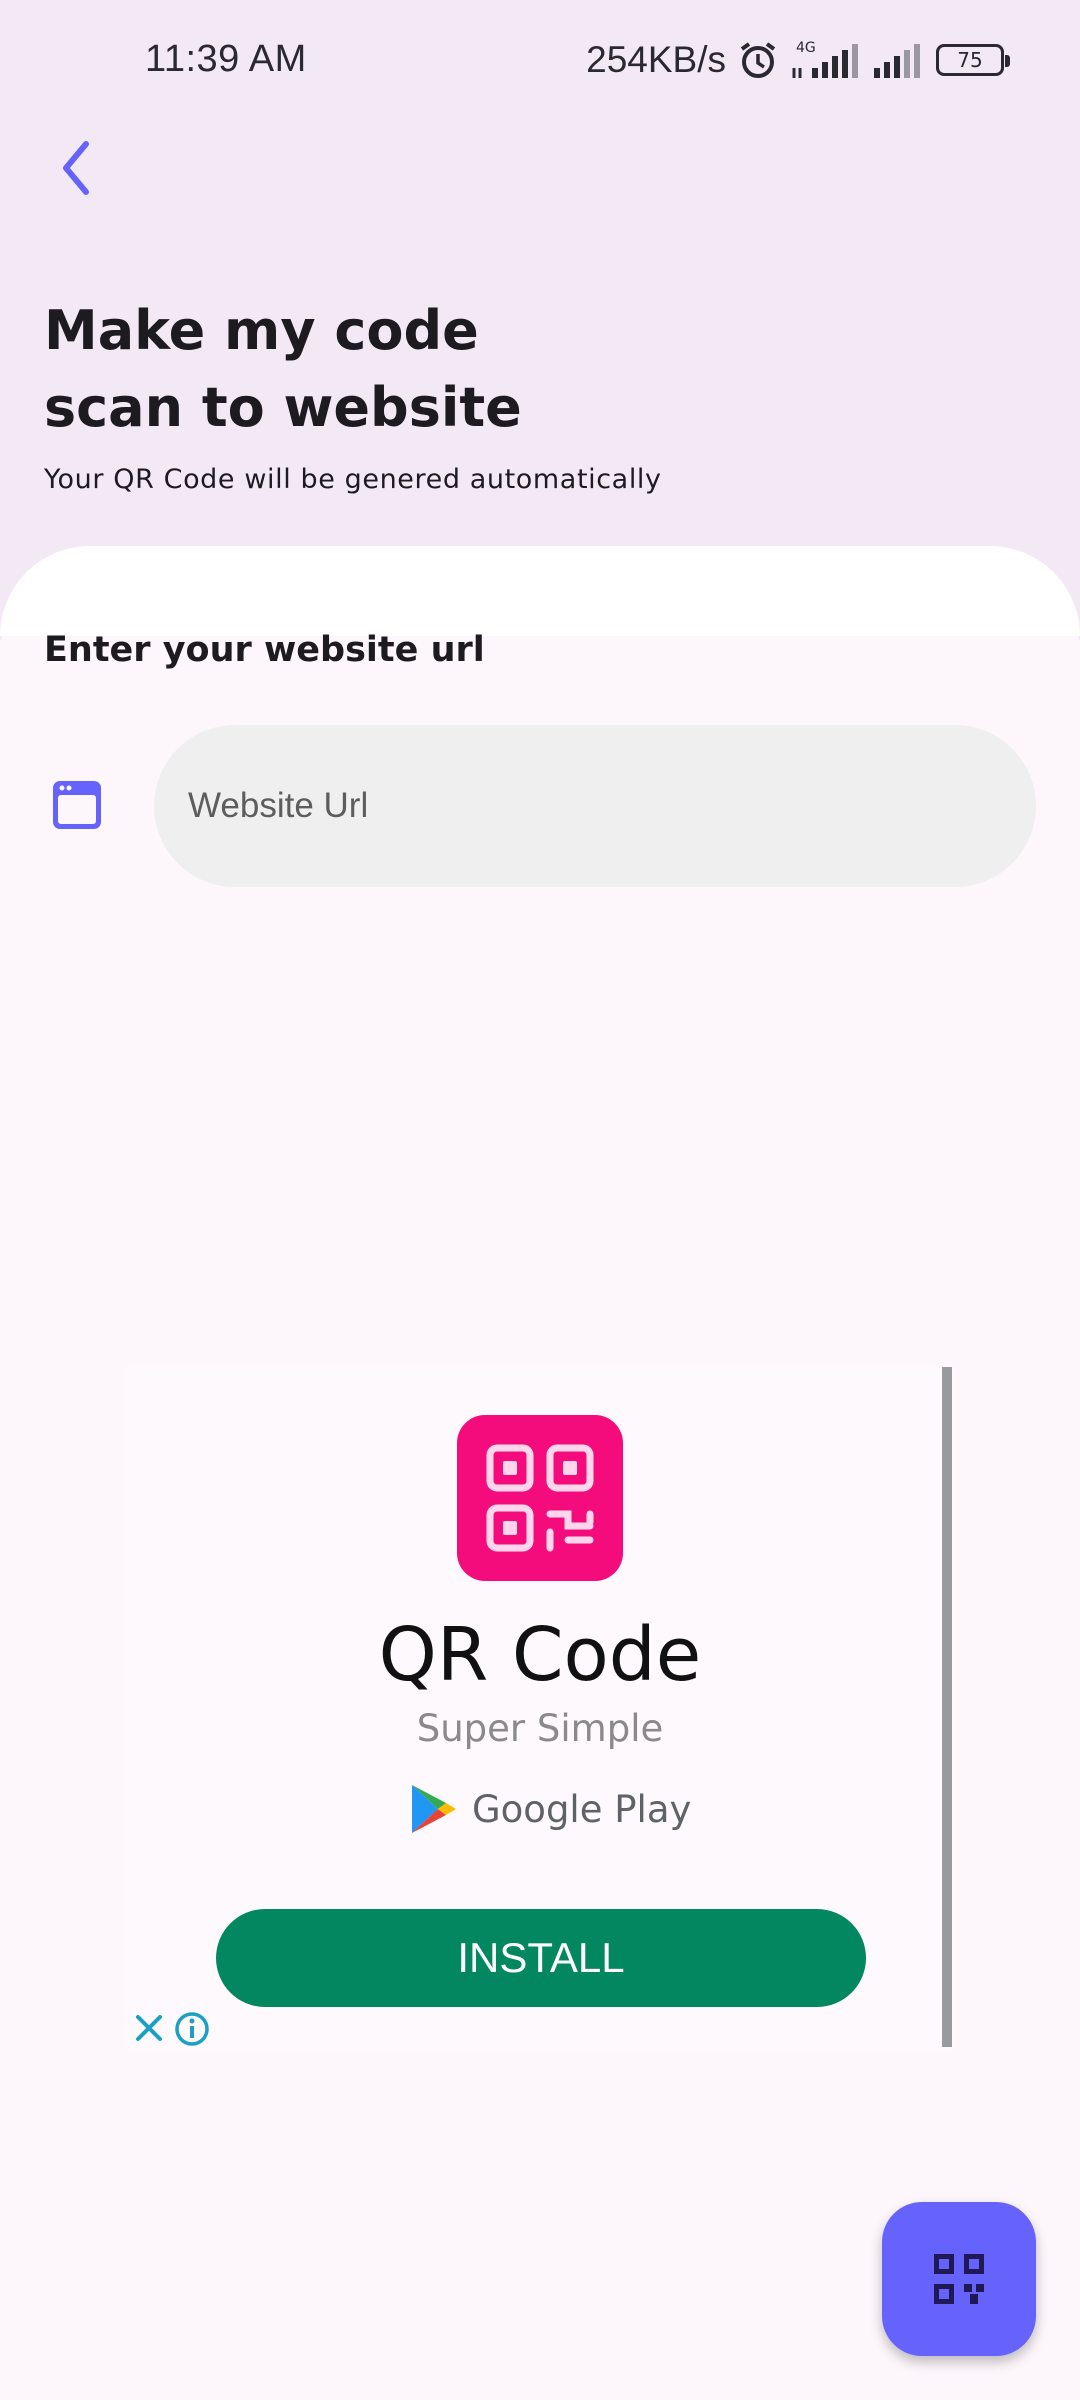 The width and height of the screenshot is (1080, 2400). I want to click on ad-subtitle: Super Simple, so click(540, 1728).